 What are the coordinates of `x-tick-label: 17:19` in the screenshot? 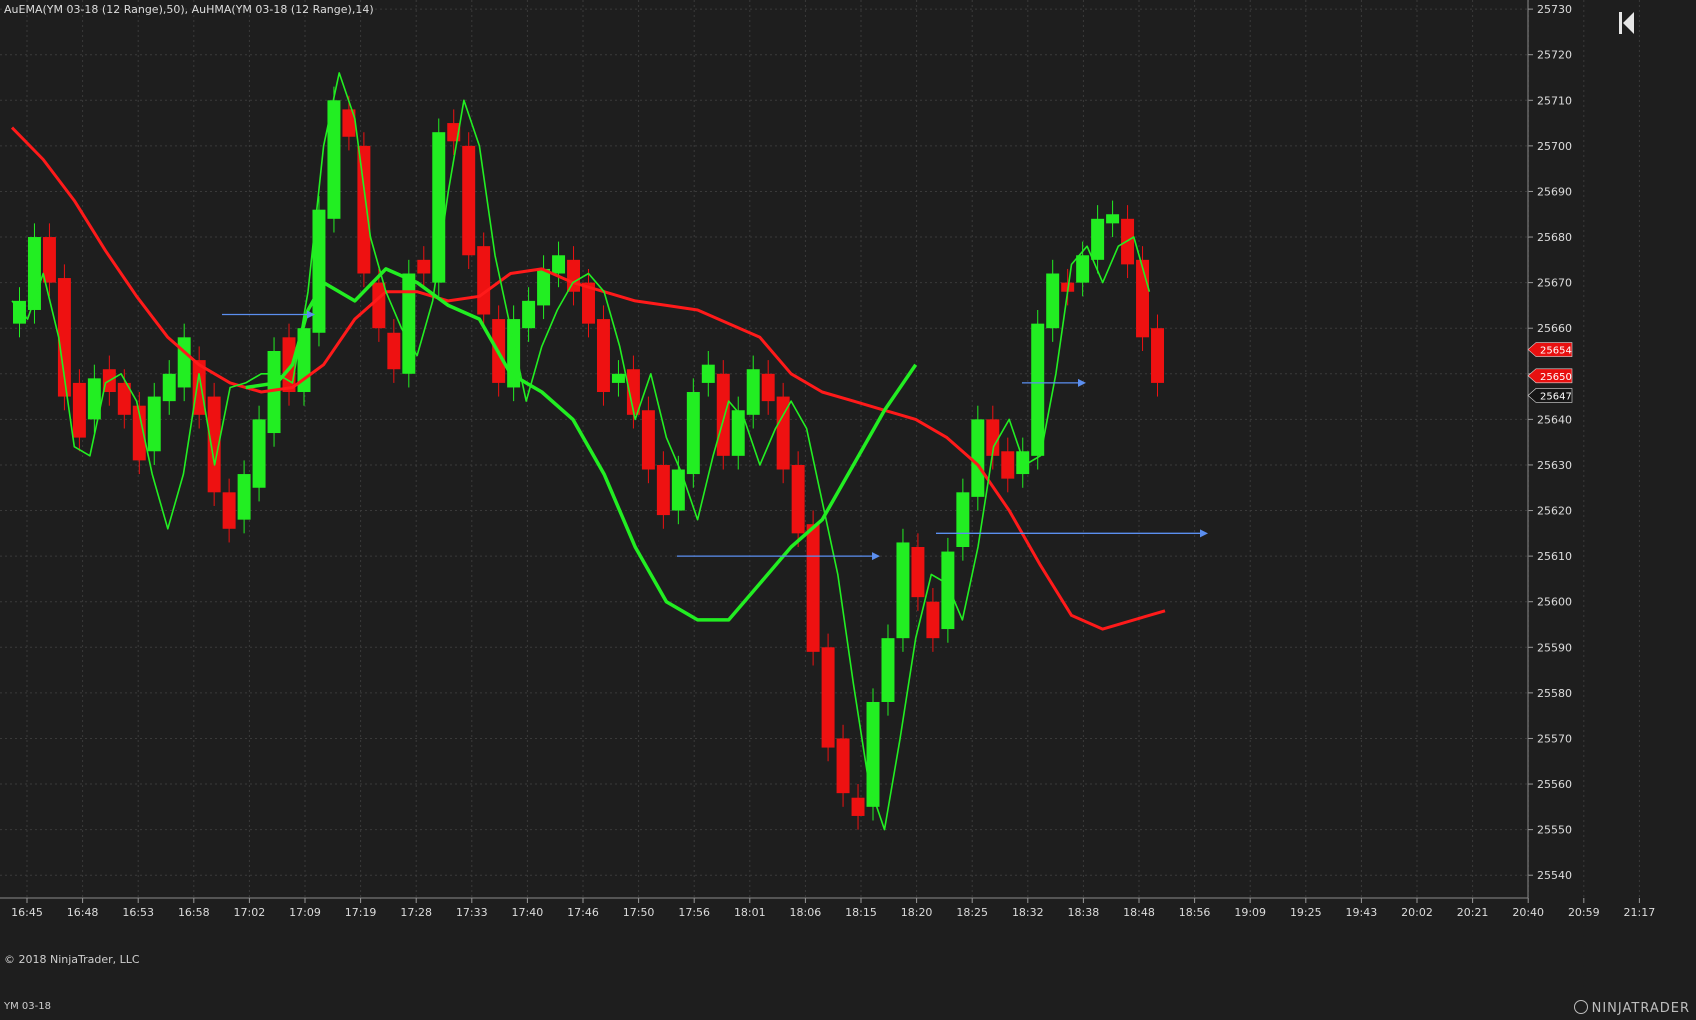 It's located at (361, 912).